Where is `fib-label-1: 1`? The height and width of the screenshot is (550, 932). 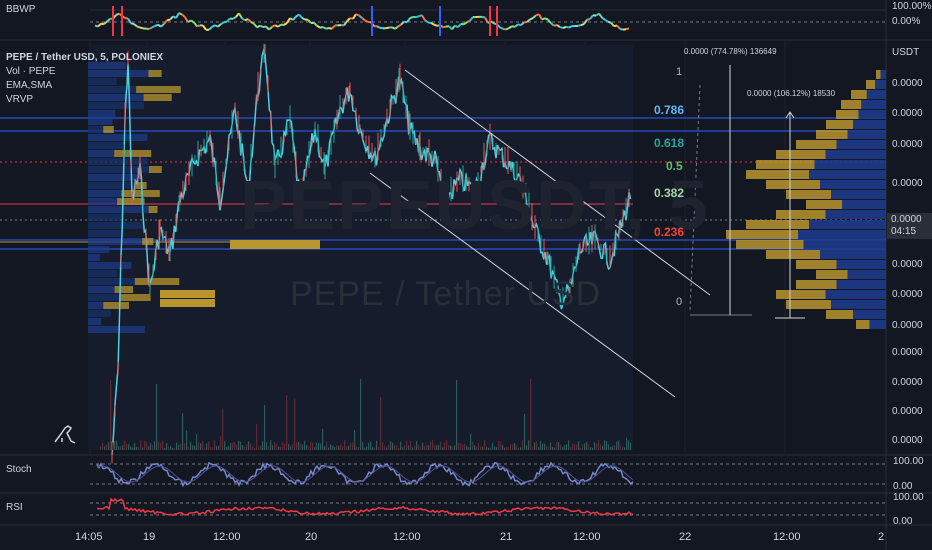
fib-label-1: 1 is located at coordinates (679, 72).